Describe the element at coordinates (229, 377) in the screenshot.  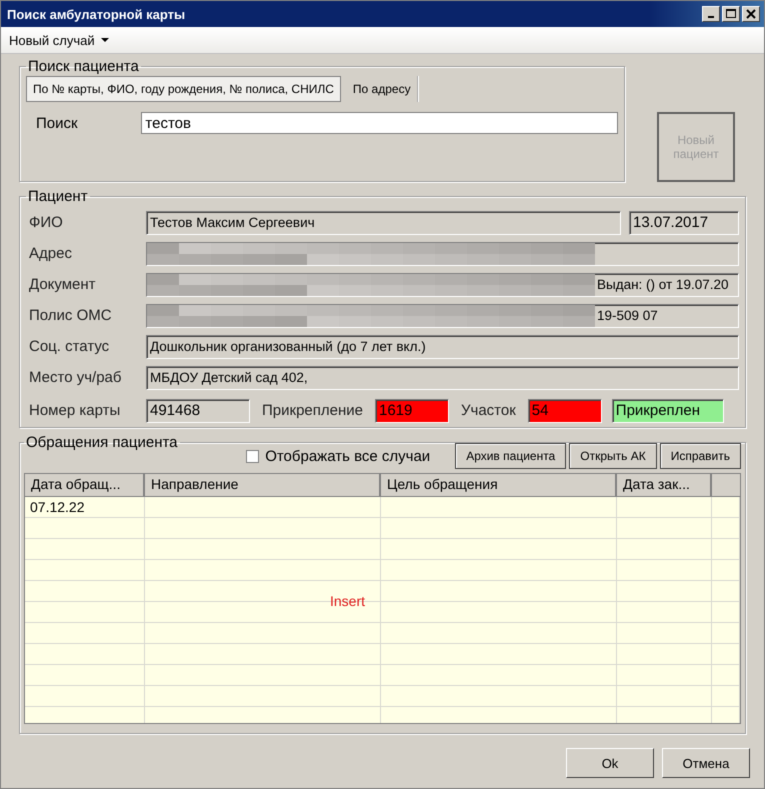
I see `field-value: МБДОУ Детский сад 402,` at that location.